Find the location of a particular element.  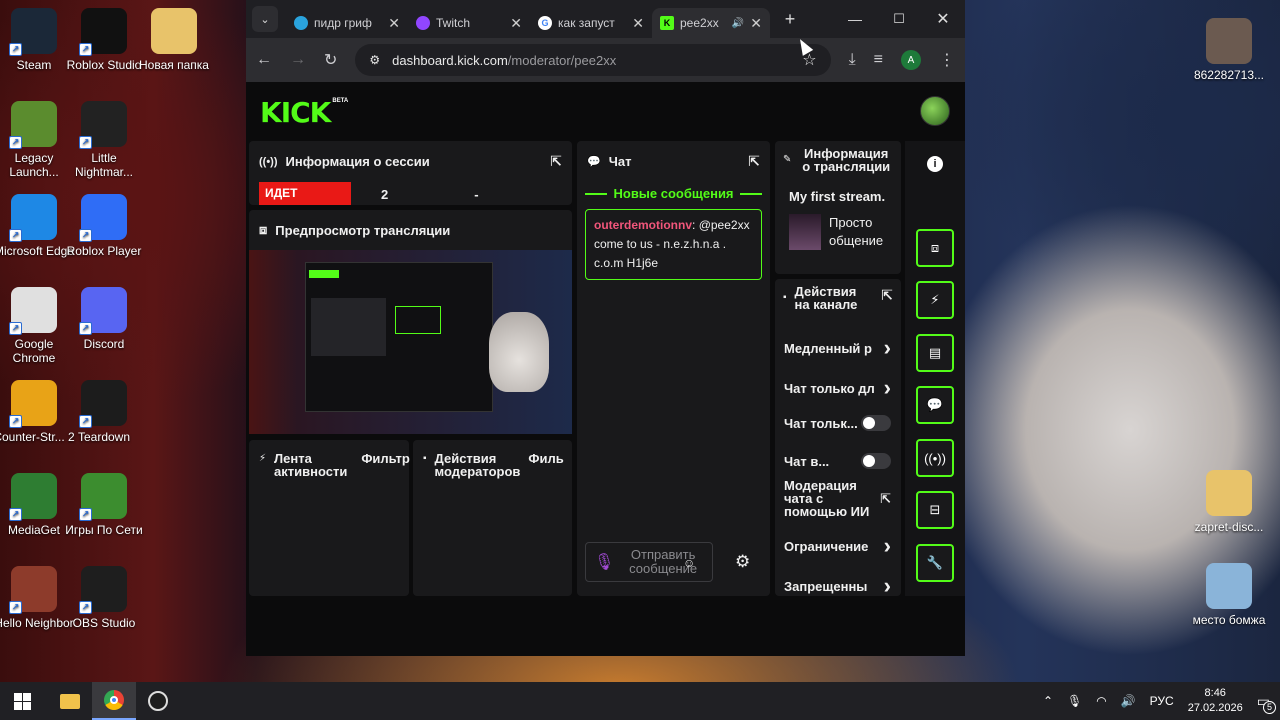

chrome-taskbar-button is located at coordinates (114, 701).